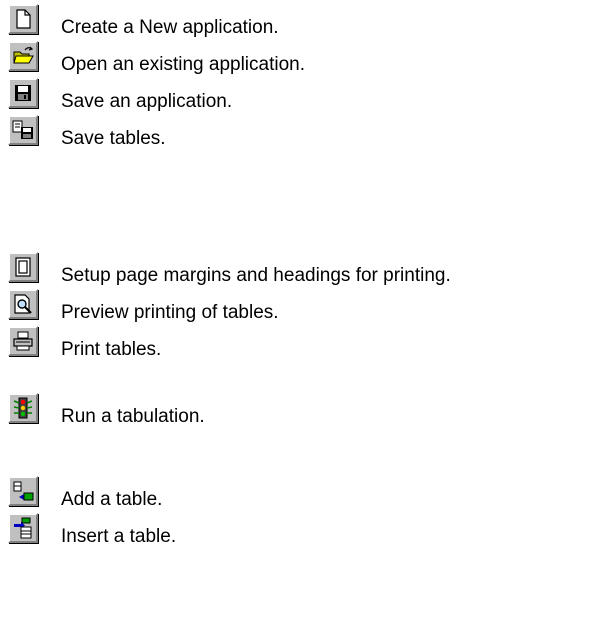 This screenshot has height=626, width=608. I want to click on page-setup-button, so click(23, 267).